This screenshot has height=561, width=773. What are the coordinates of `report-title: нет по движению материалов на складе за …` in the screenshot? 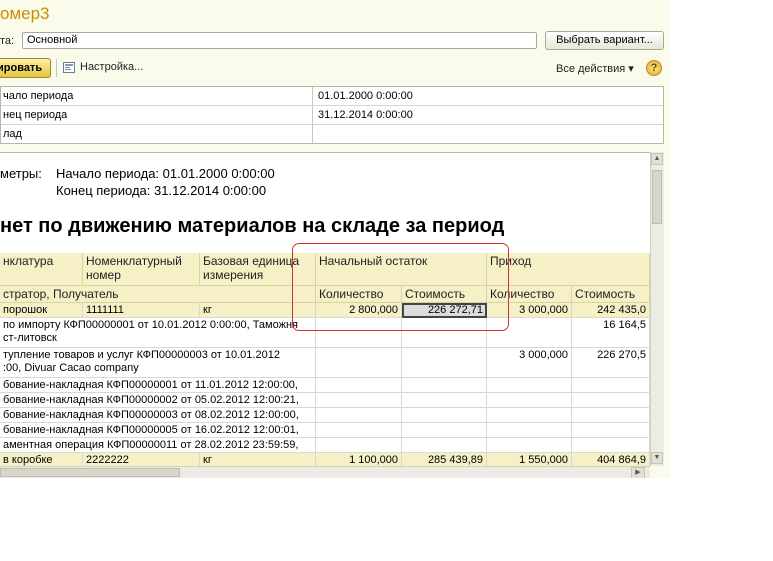 It's located at (252, 226).